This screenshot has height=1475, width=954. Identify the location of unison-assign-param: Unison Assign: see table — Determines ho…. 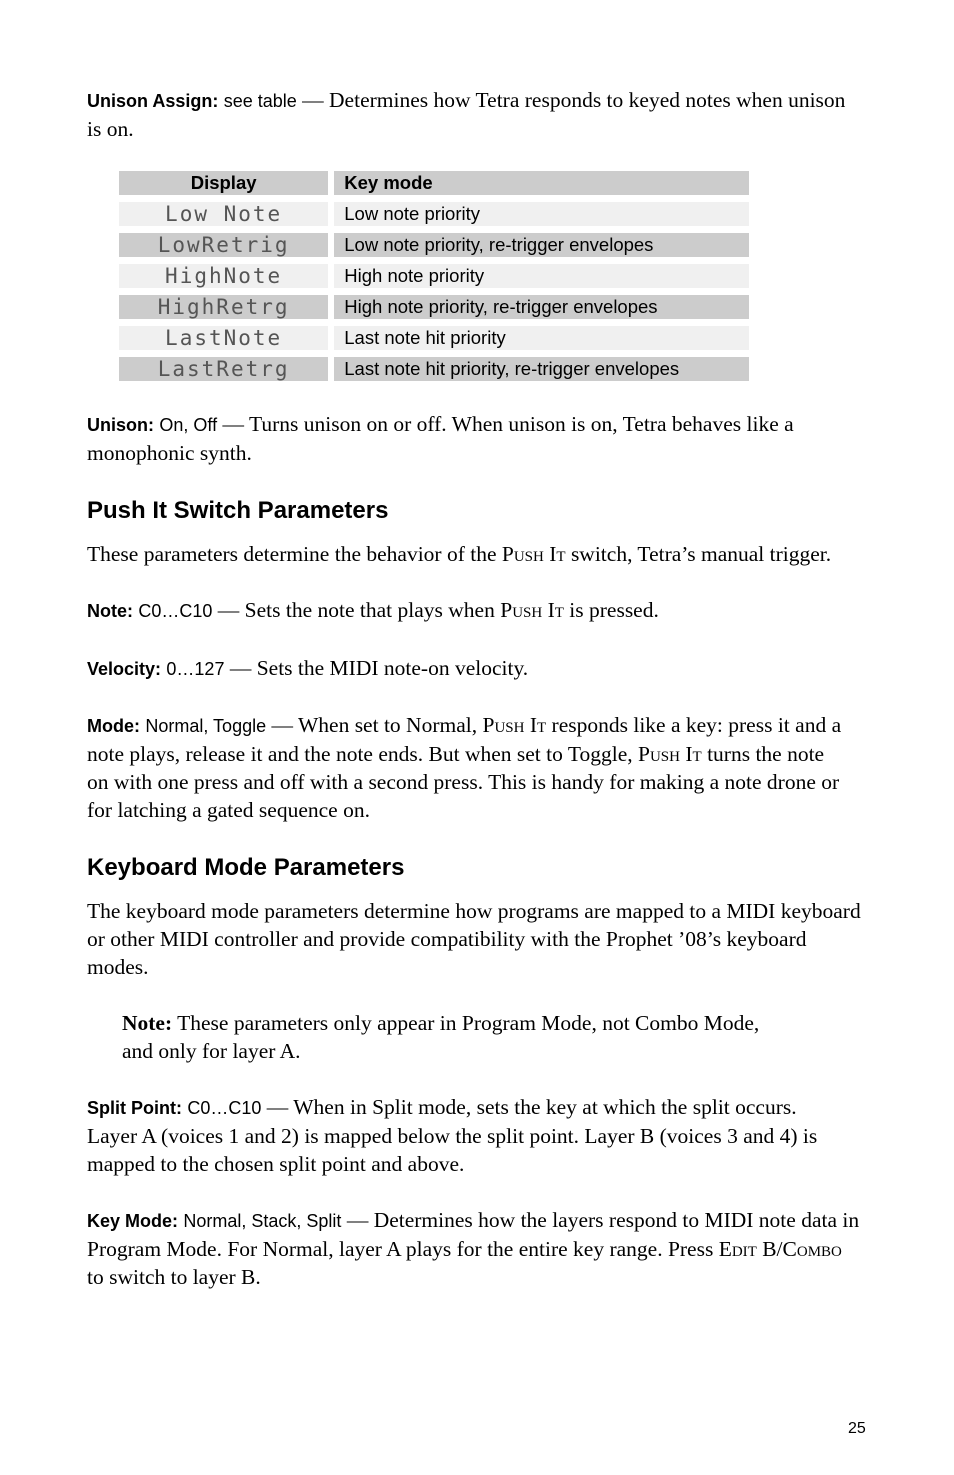
(467, 114).